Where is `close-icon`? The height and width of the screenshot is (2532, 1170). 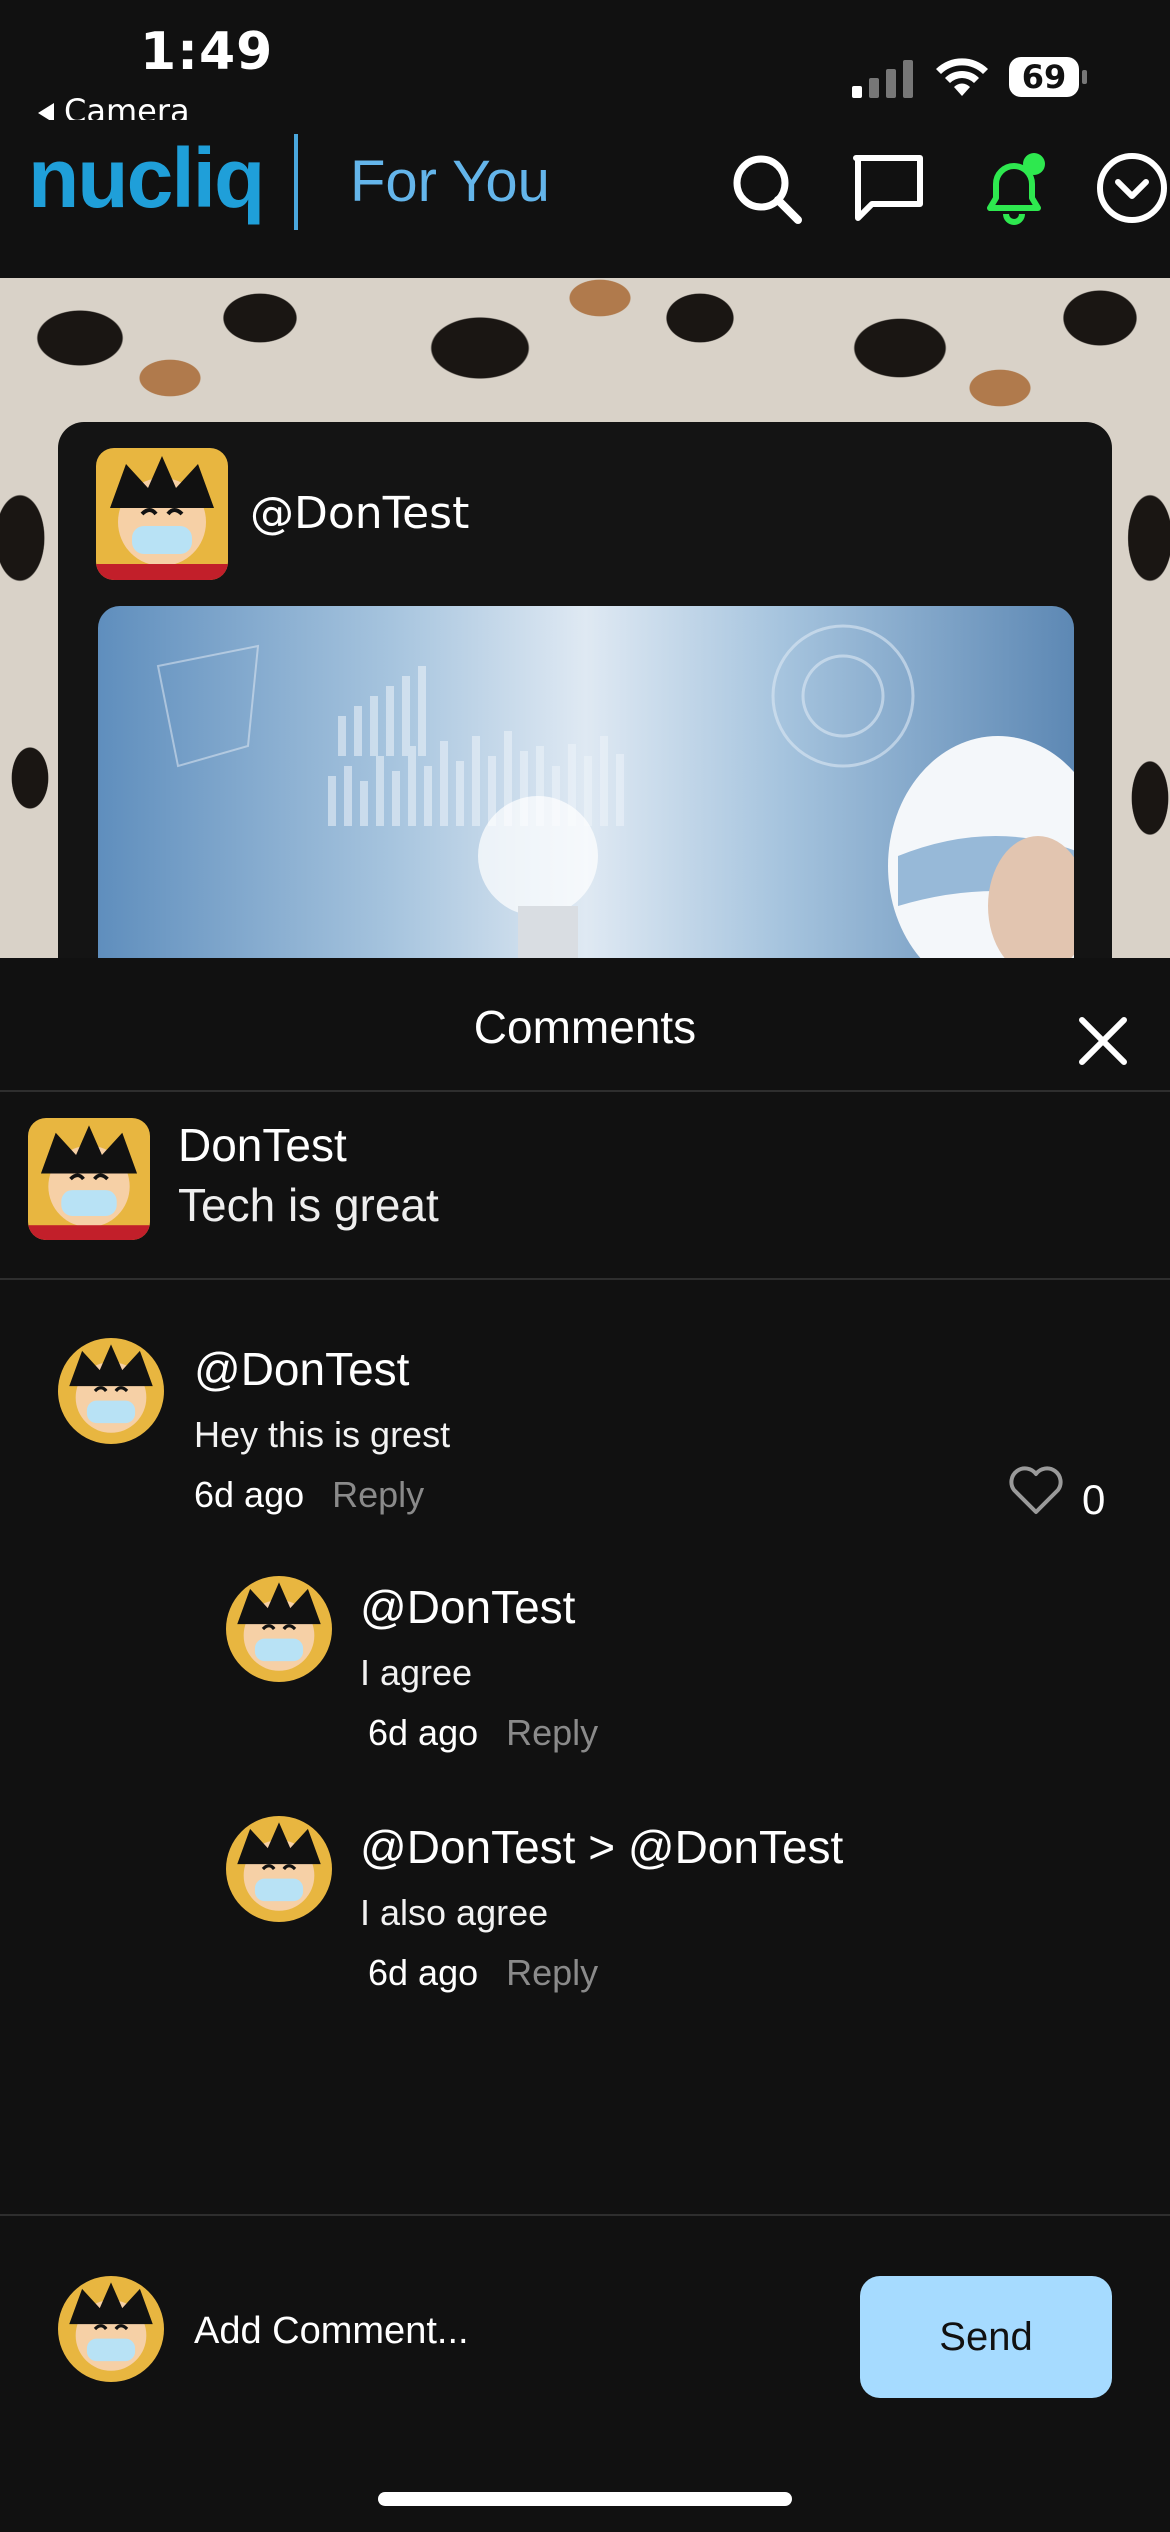
close-icon is located at coordinates (1103, 1041).